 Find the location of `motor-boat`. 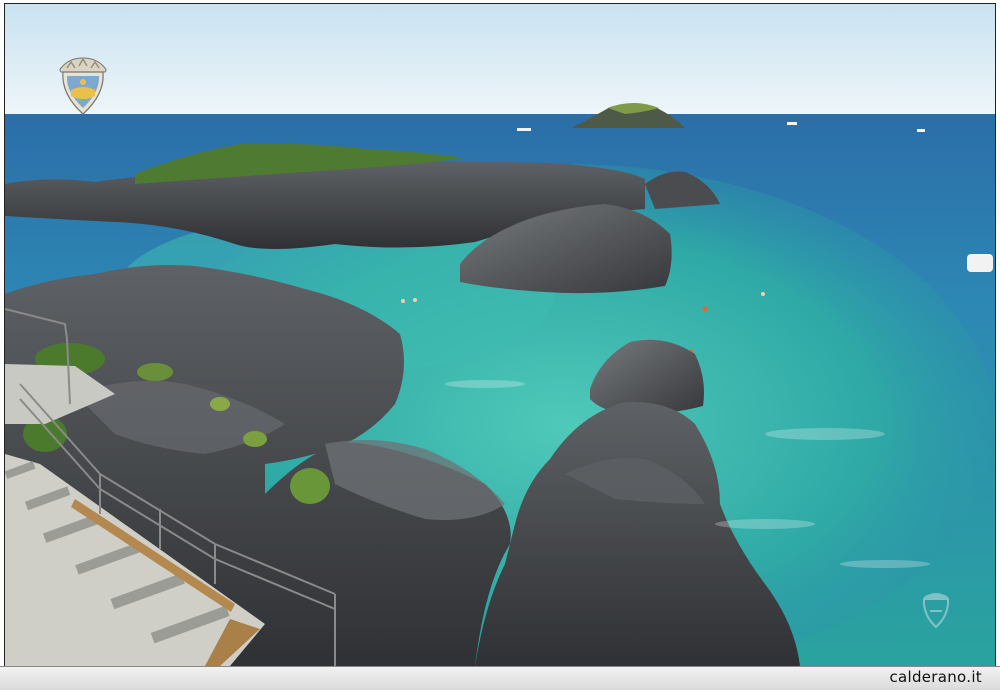

motor-boat is located at coordinates (980, 263).